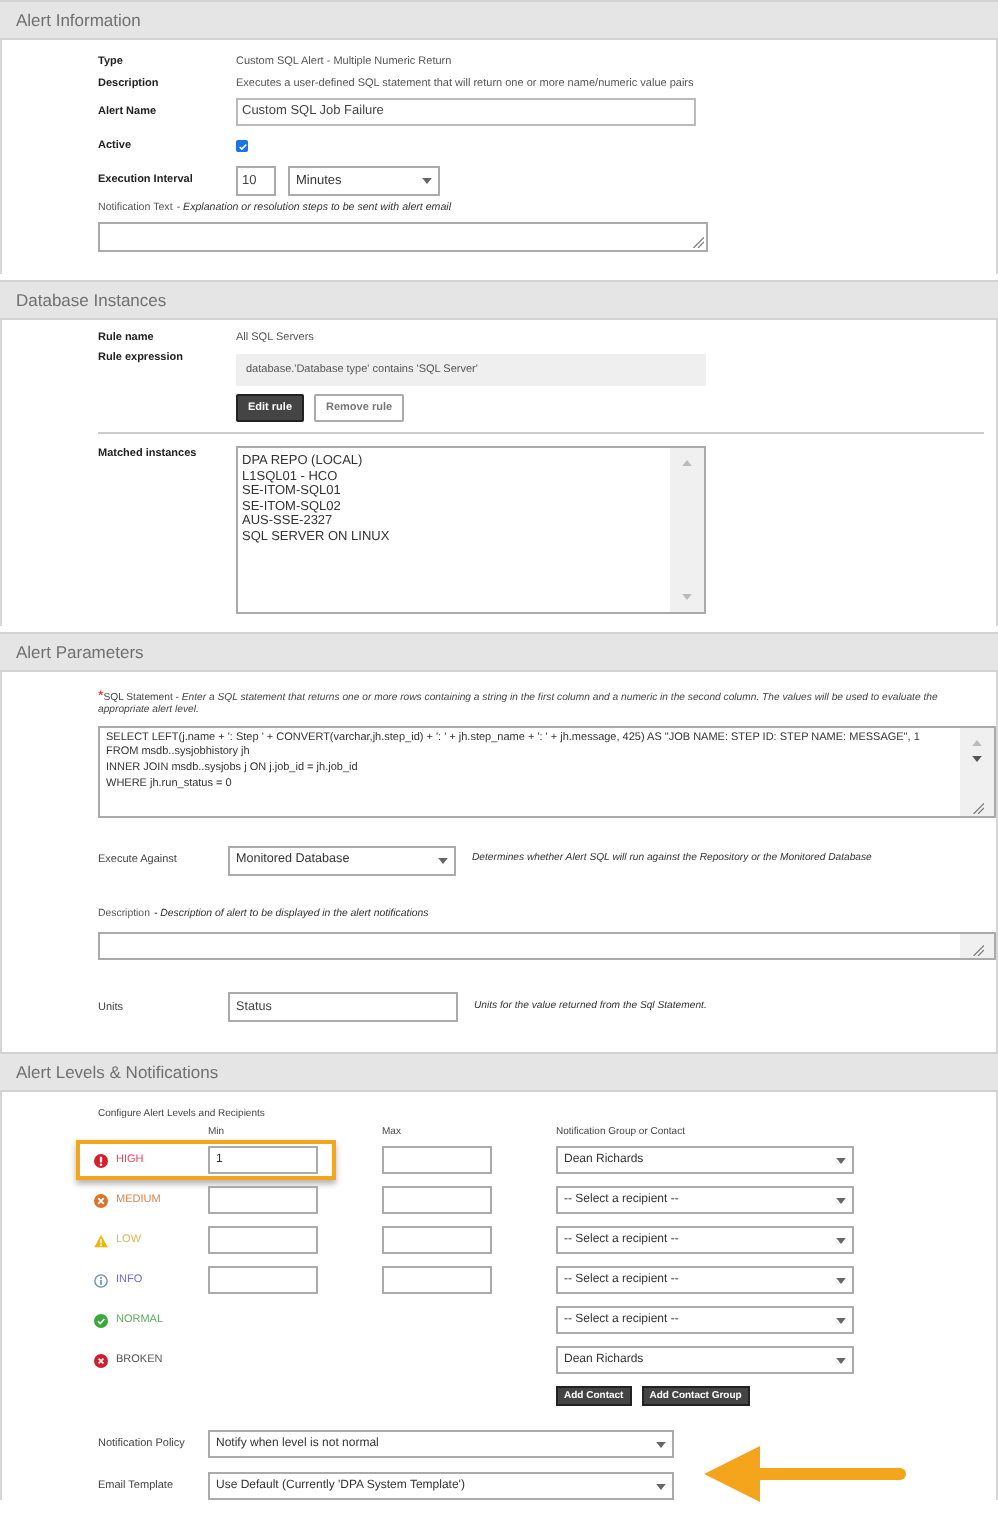 The height and width of the screenshot is (1534, 998). Describe the element at coordinates (101, 1320) in the screenshot. I see `check-circle-icon` at that location.